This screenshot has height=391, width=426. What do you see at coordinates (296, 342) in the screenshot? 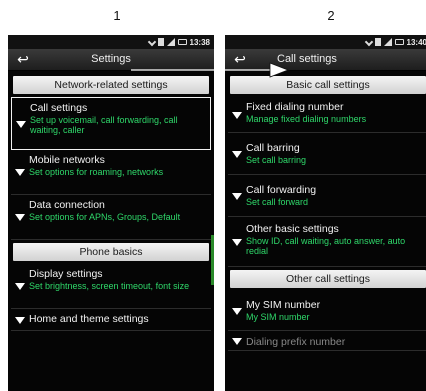
I see `item-title: Dialing prefix number` at bounding box center [296, 342].